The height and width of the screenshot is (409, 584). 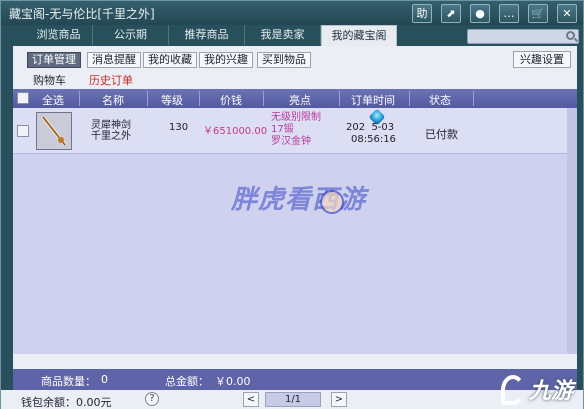 I want to click on history-orders-link: 历史订单, so click(x=111, y=80).